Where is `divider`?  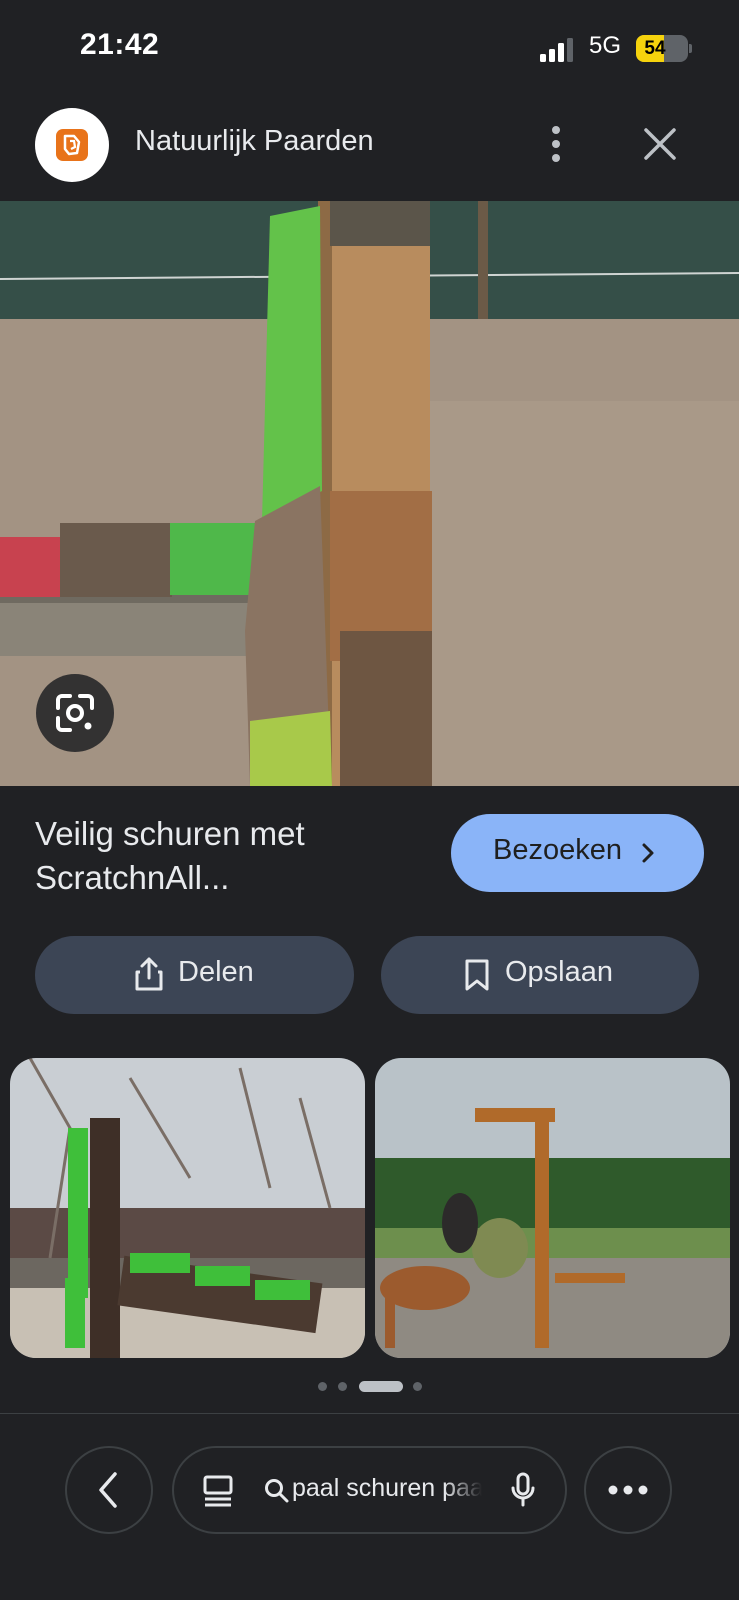 divider is located at coordinates (369, 1413).